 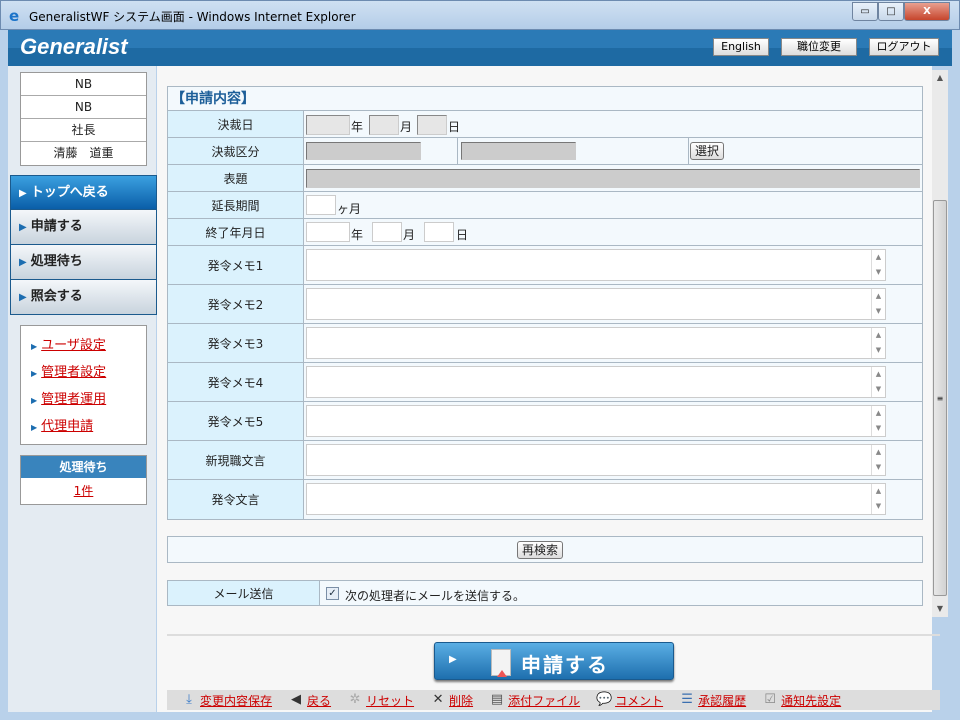 What do you see at coordinates (73, 372) in the screenshot?
I see `link-admin-settings: 管理者設定` at bounding box center [73, 372].